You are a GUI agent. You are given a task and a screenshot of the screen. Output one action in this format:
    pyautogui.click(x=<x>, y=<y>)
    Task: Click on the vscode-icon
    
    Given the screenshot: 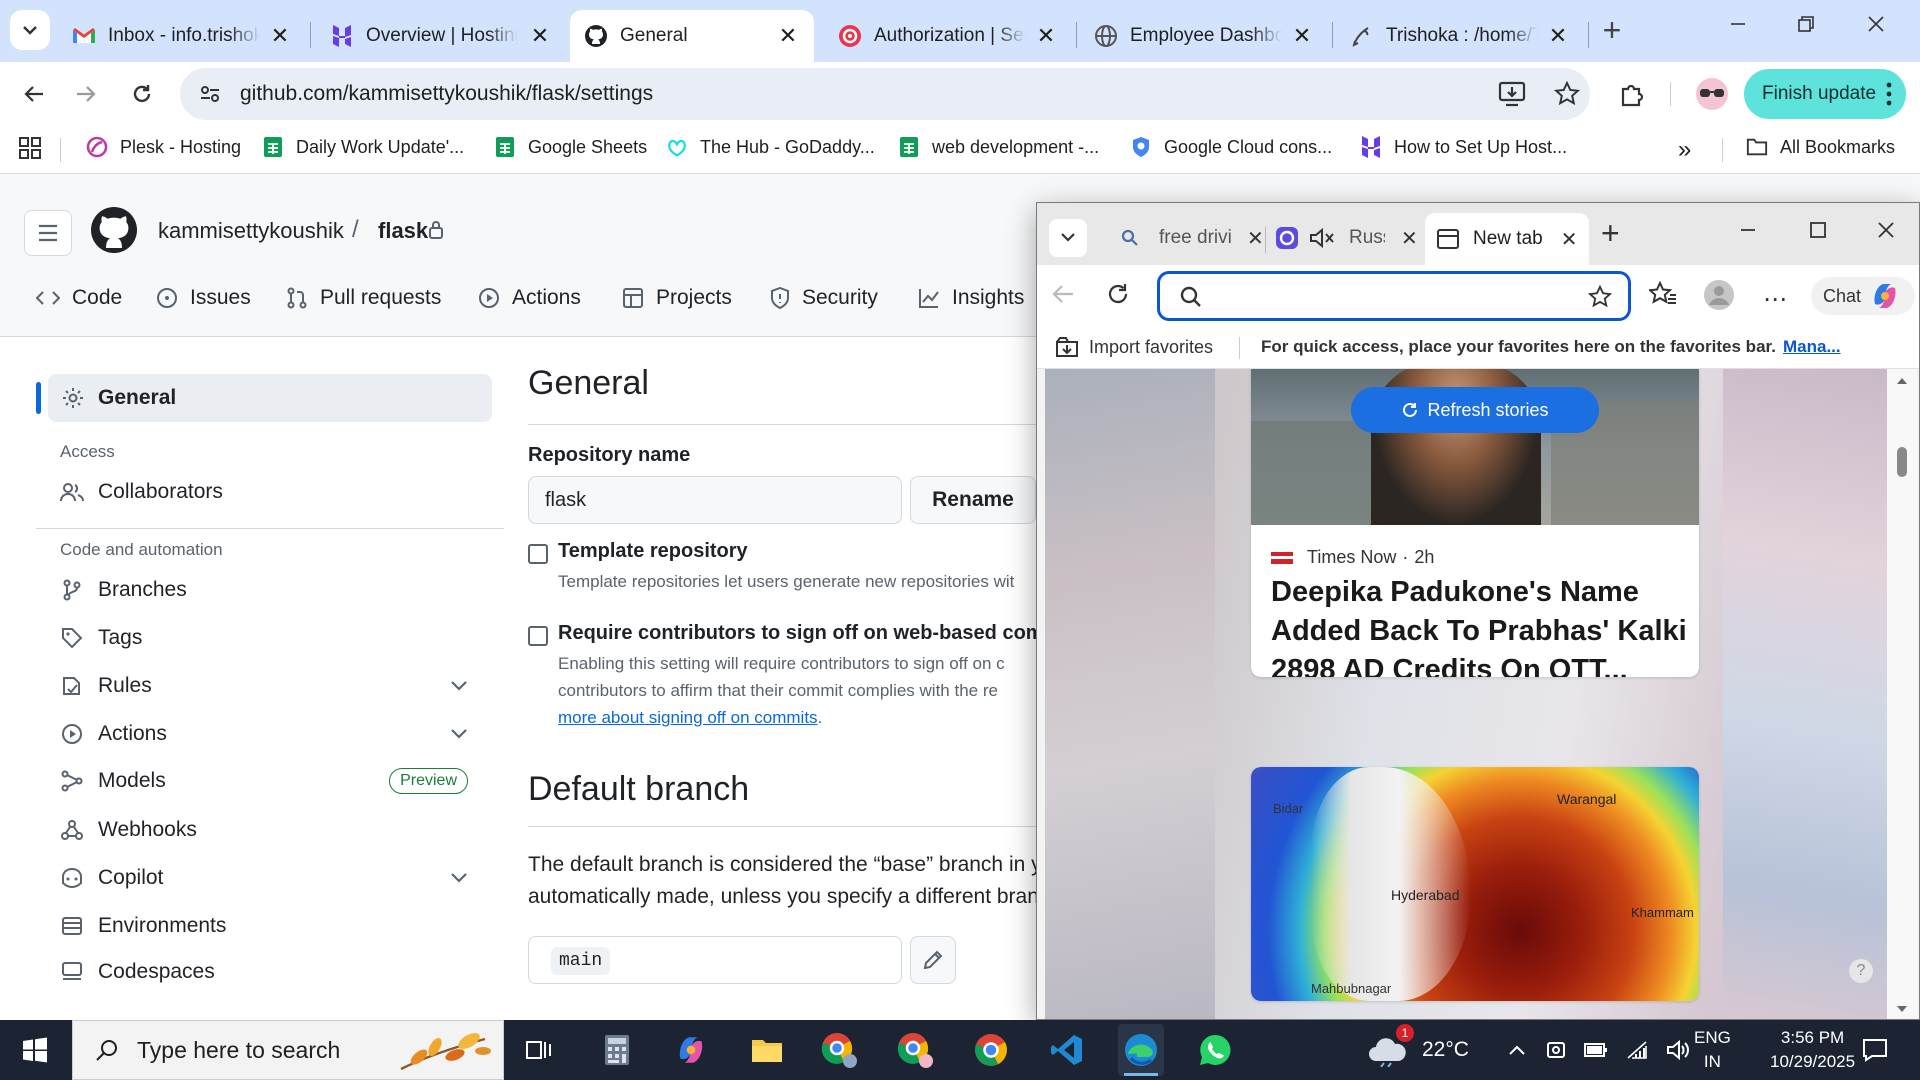 What is the action you would take?
    pyautogui.click(x=1067, y=1050)
    